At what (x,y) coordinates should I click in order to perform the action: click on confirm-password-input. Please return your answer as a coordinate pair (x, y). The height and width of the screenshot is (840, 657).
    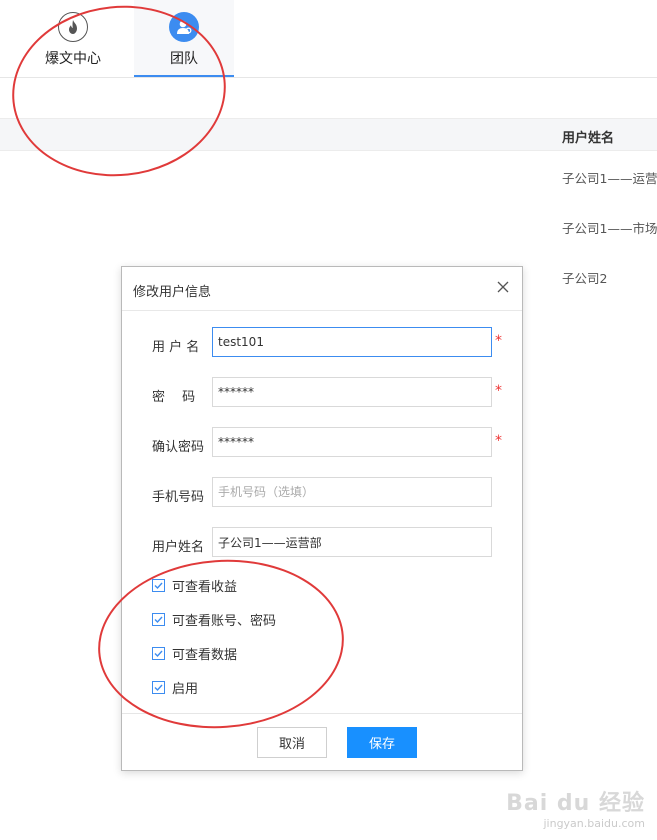
    Looking at the image, I should click on (352, 442).